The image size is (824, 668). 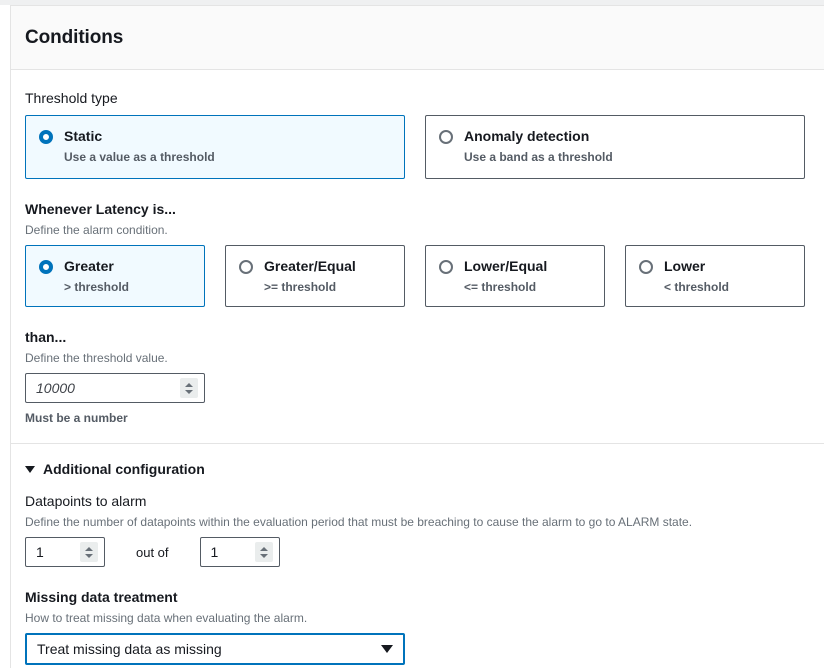 What do you see at coordinates (55, 388) in the screenshot?
I see `threshold-value-text: 10000` at bounding box center [55, 388].